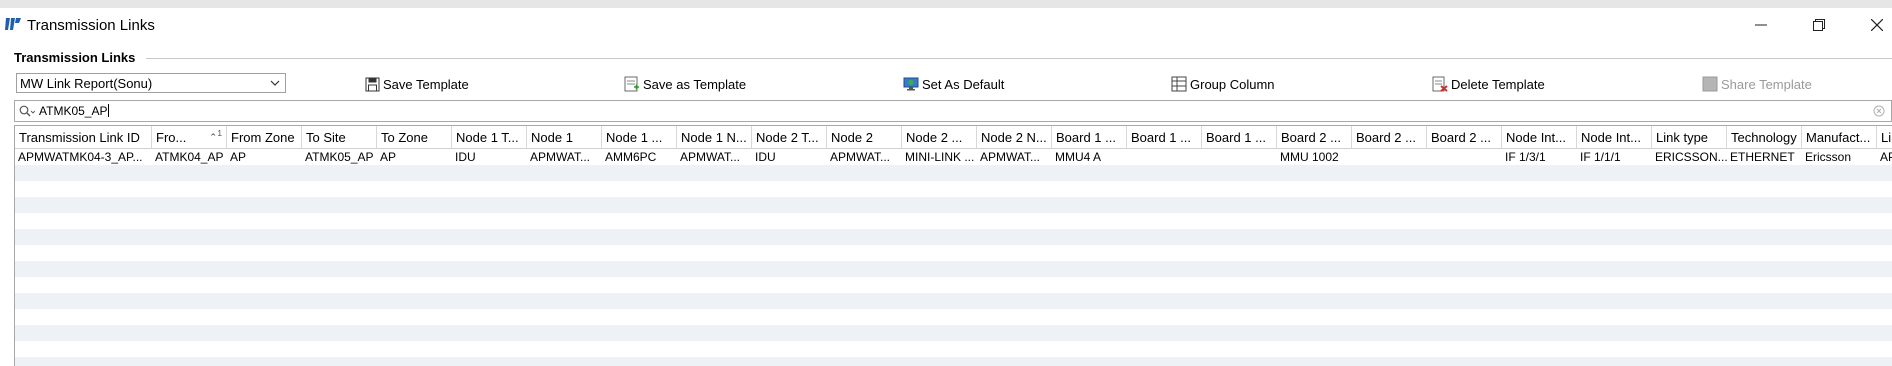  Describe the element at coordinates (1314, 157) in the screenshot. I see `table-cell: MMU 1002` at that location.